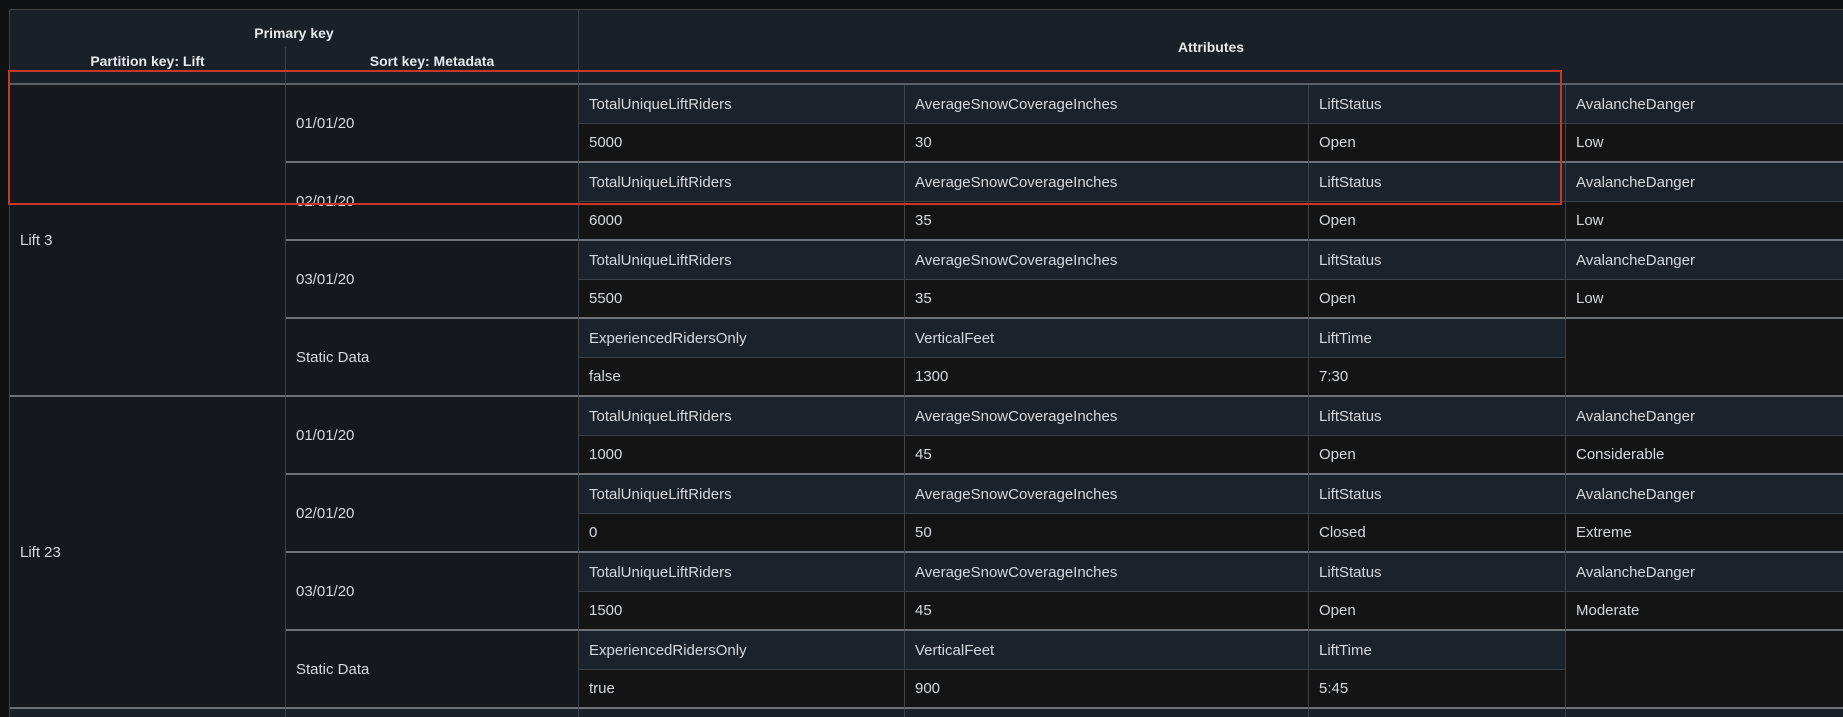 This screenshot has height=717, width=1843. I want to click on attribute-value-cell: 30, so click(1107, 143).